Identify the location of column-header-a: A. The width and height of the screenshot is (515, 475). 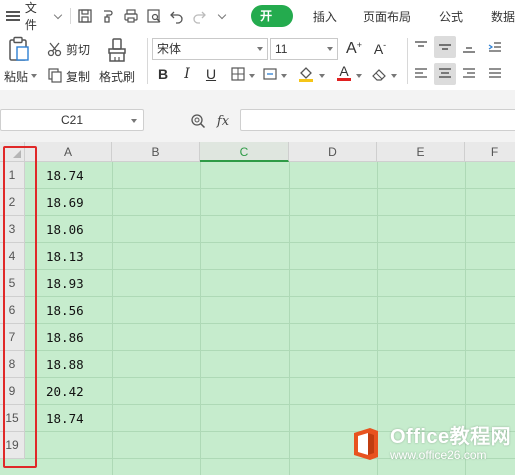
(68, 152).